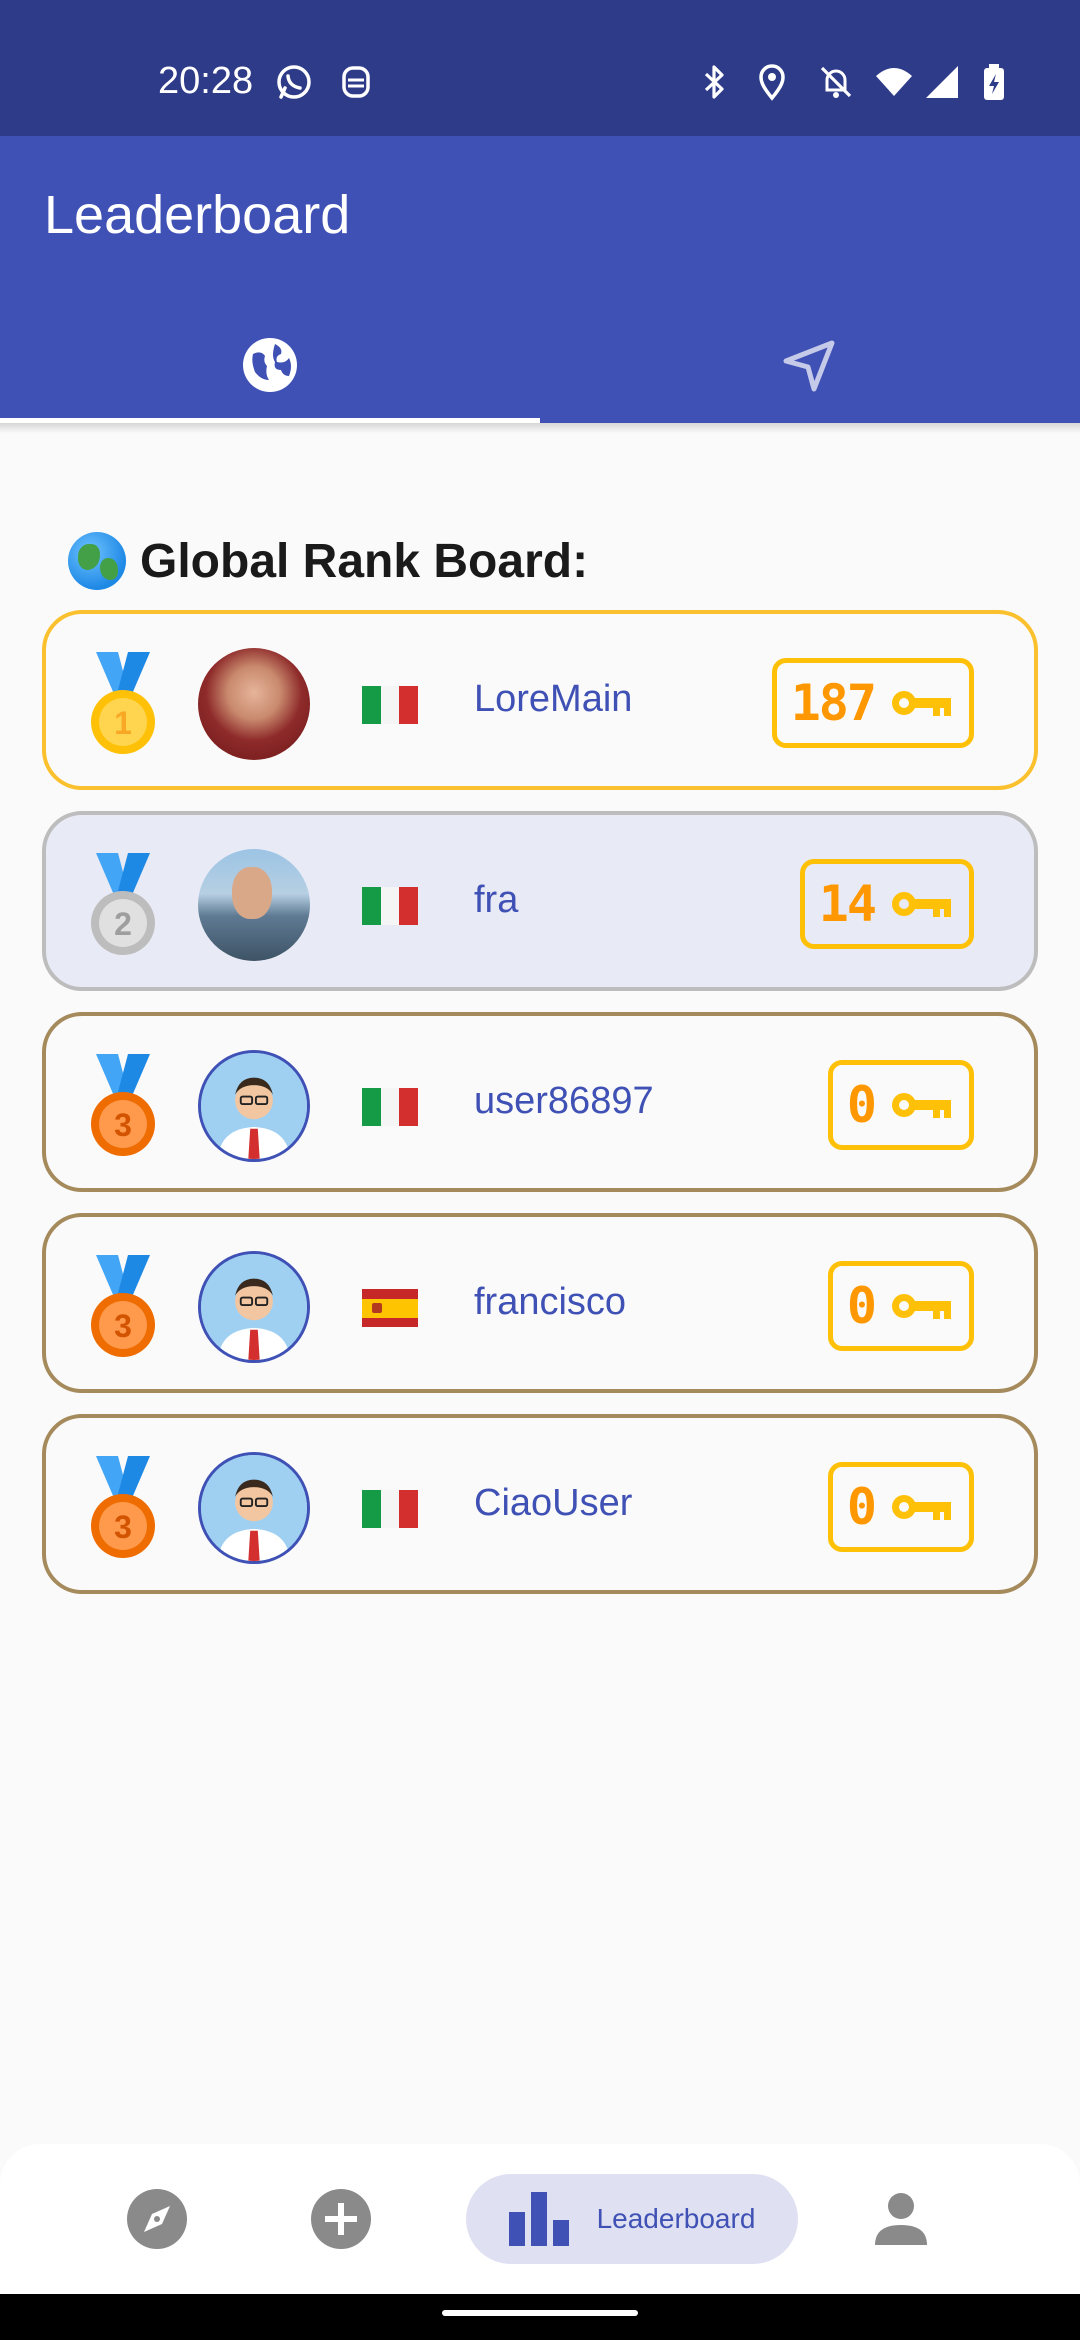  I want to click on rank-card: 1 LoreMain 187, so click(540, 700).